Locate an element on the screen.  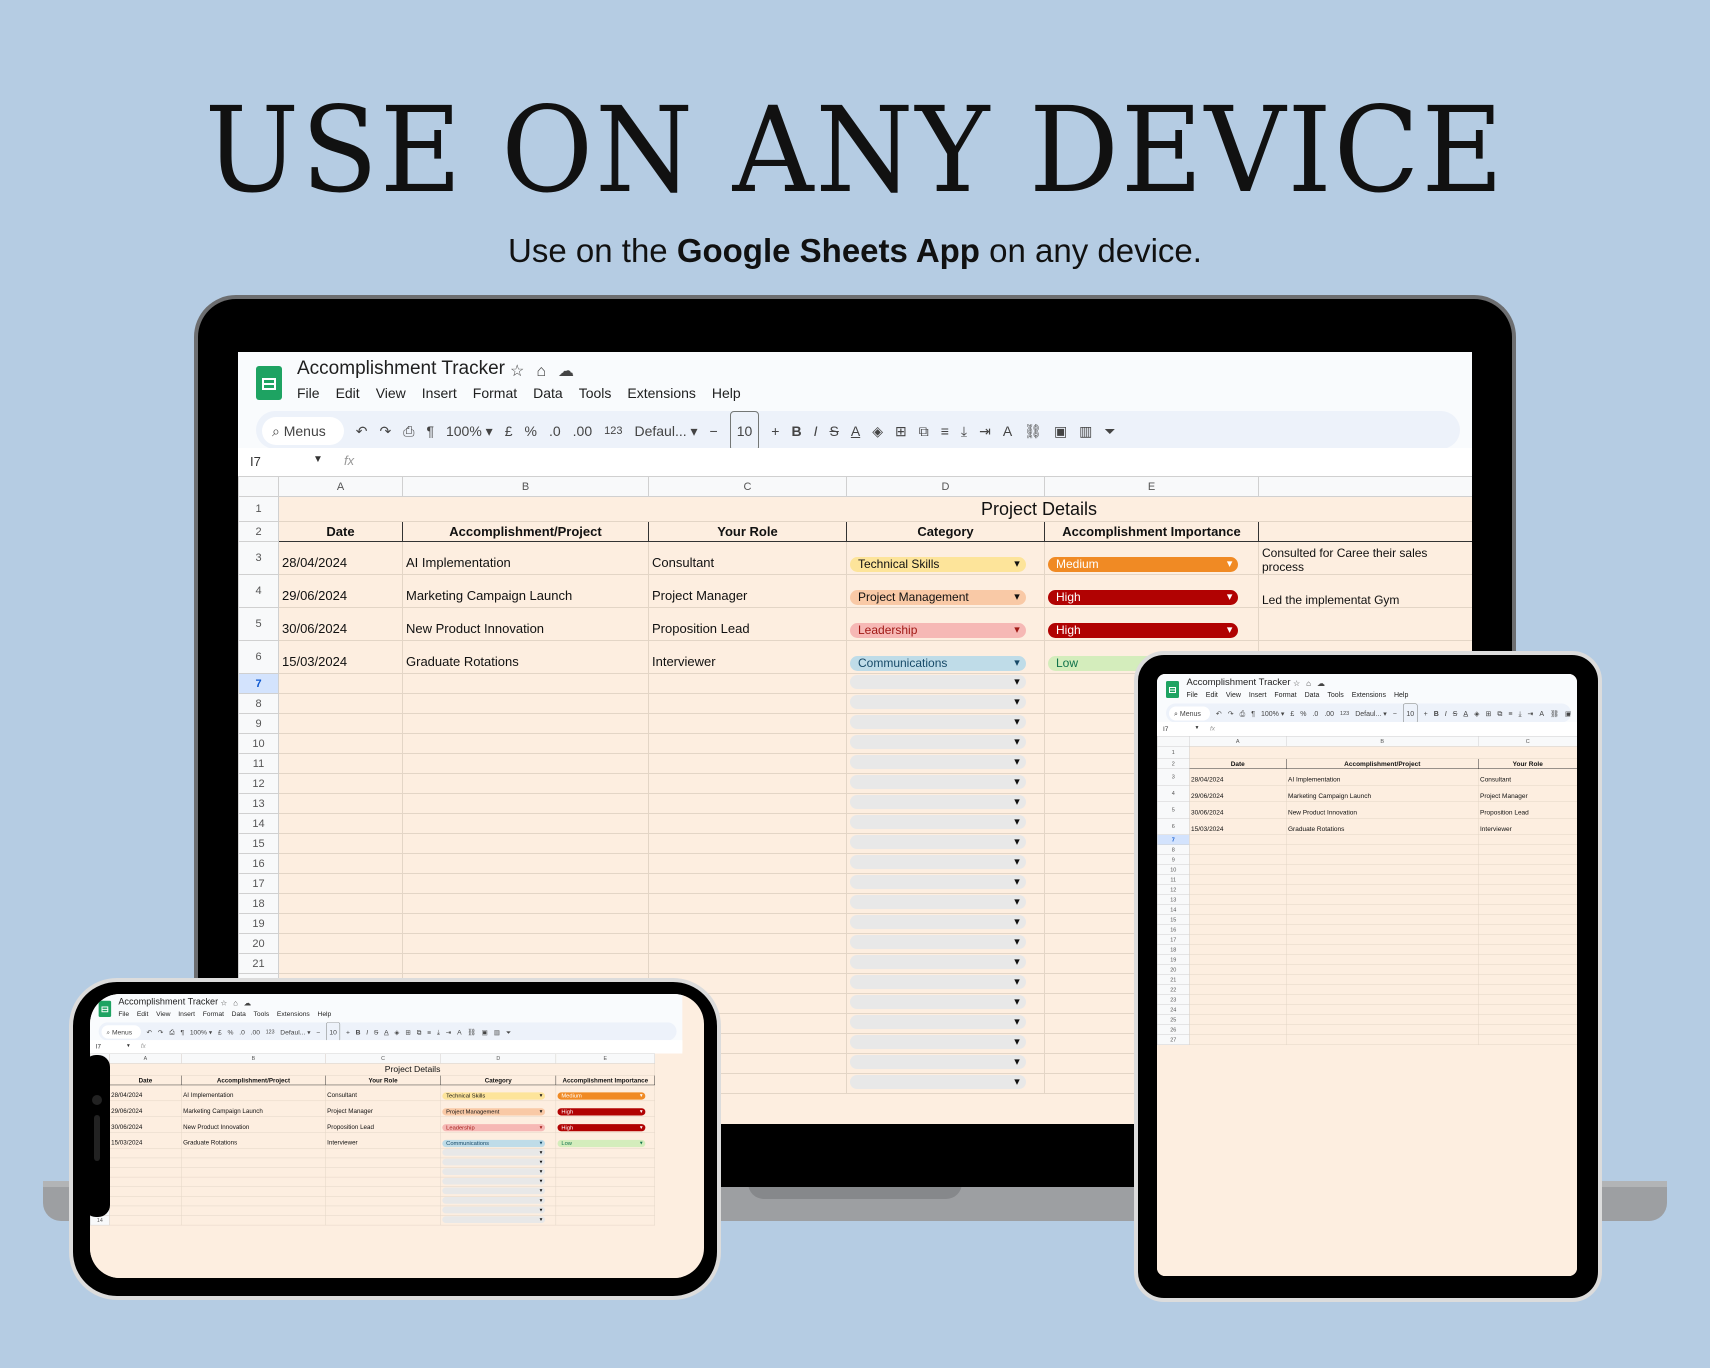
project-cell: Marketing Campaign Launch is located at coordinates (525, 591).